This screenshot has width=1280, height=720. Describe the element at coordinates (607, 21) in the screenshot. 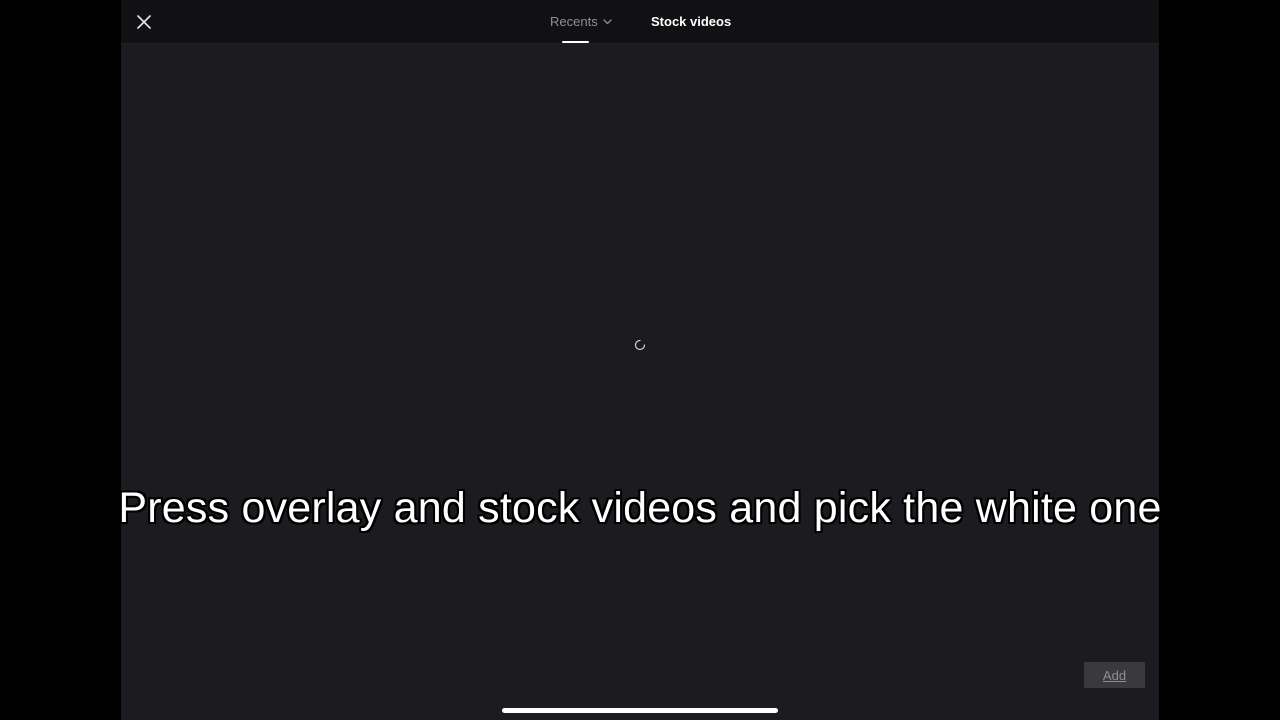

I see `chevron-down-icon` at that location.